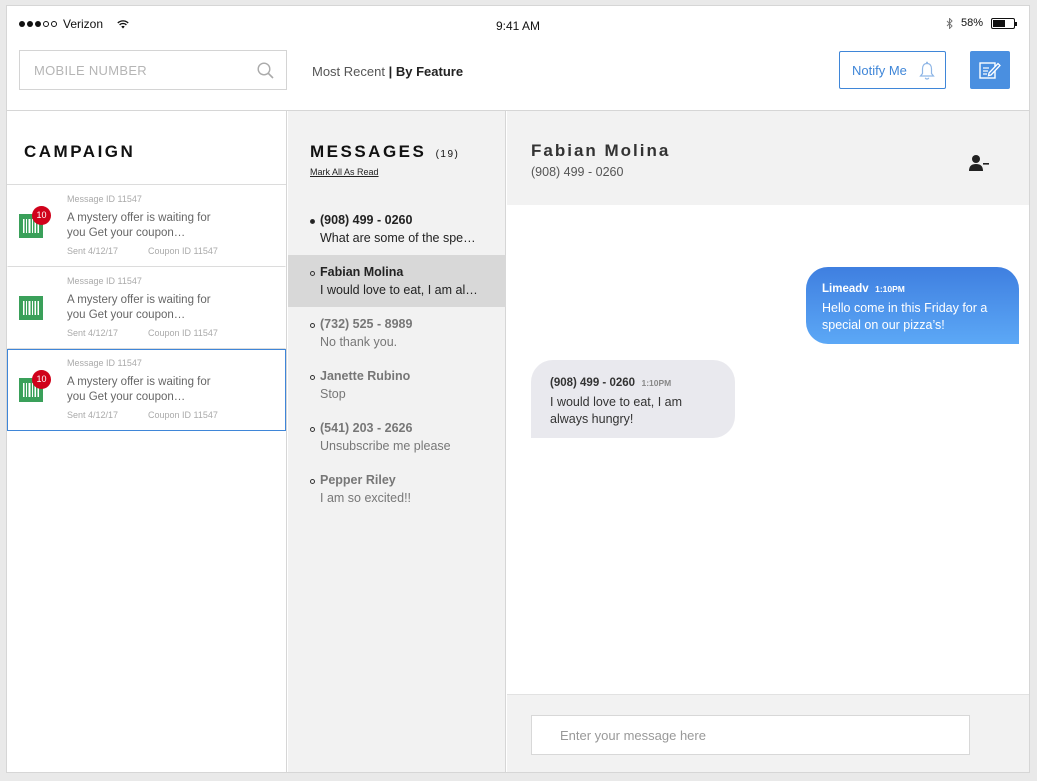 The image size is (1037, 781). What do you see at coordinates (949, 23) in the screenshot?
I see `bluetooth-icon` at bounding box center [949, 23].